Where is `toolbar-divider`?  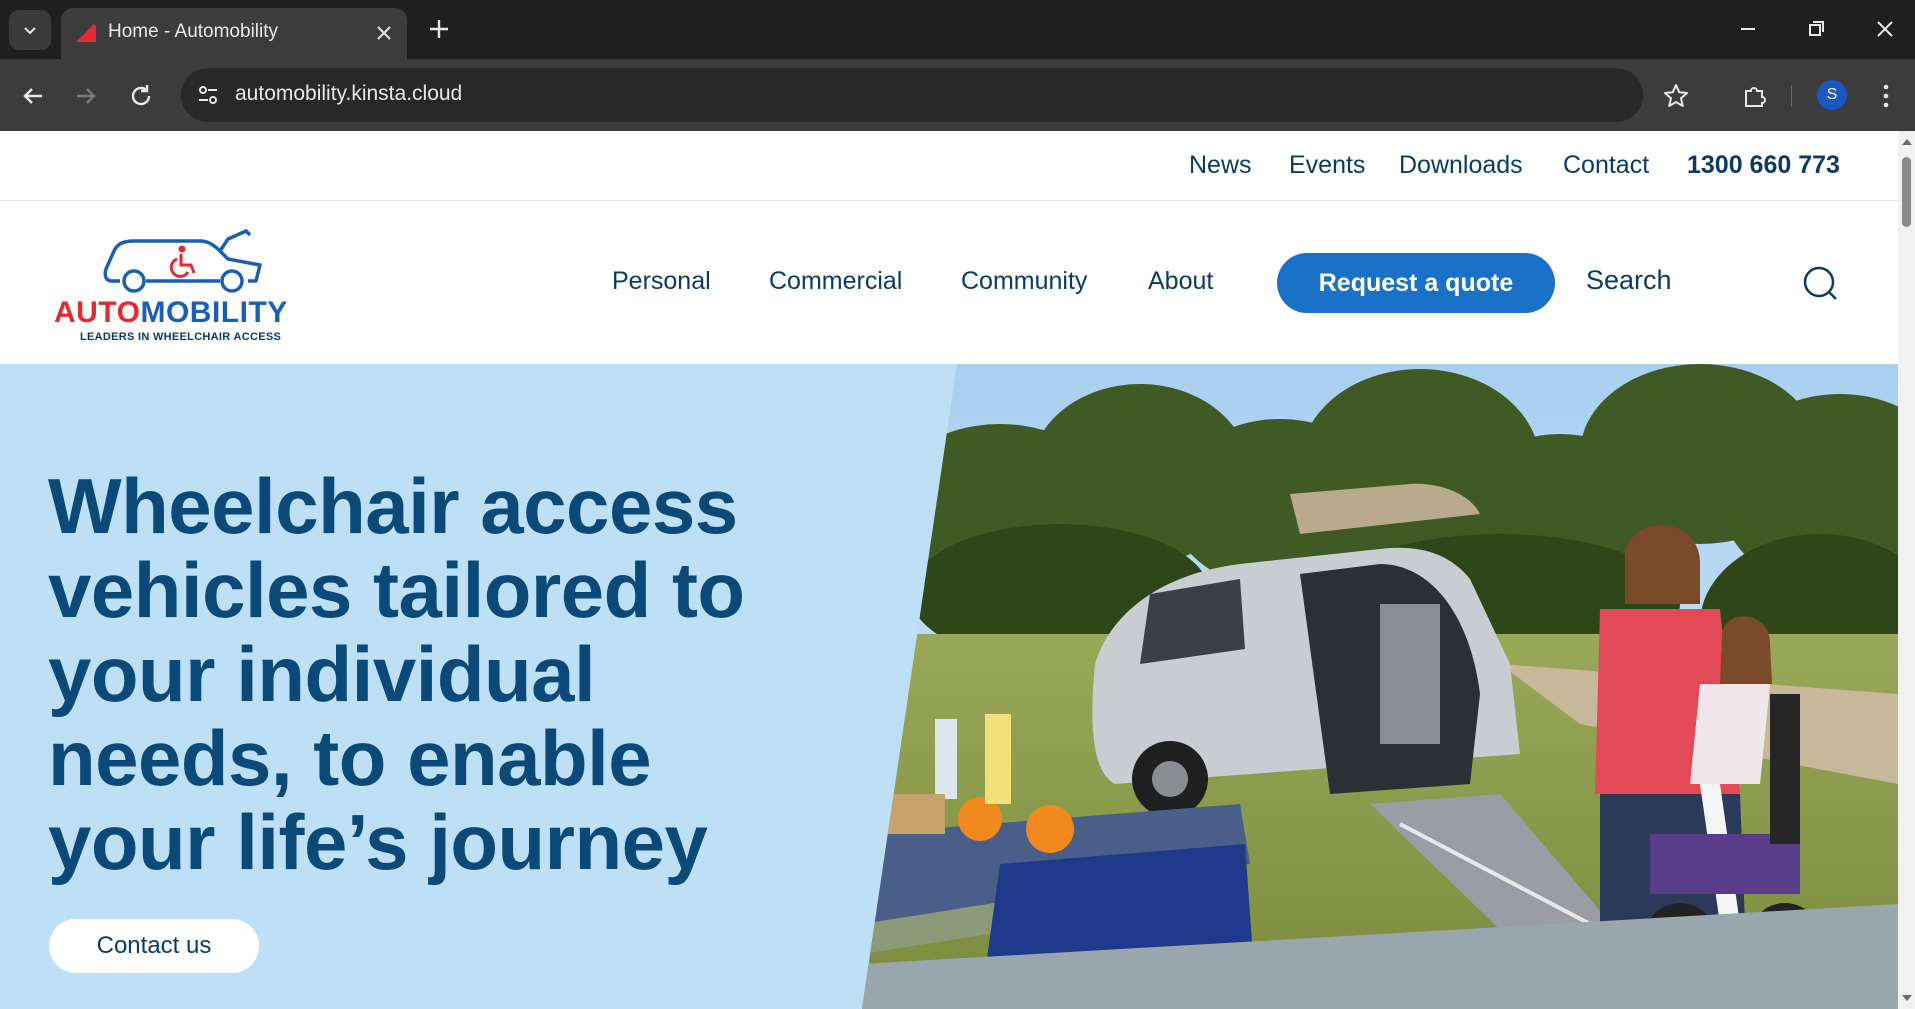 toolbar-divider is located at coordinates (1791, 96).